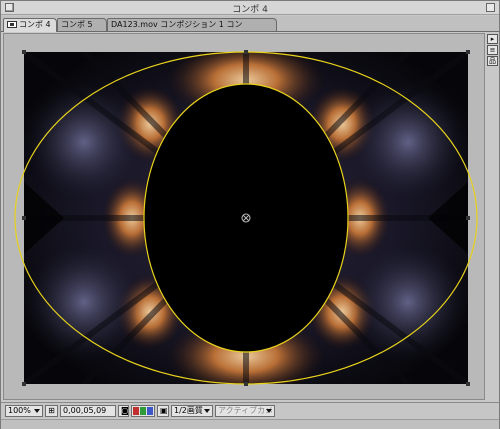 The width and height of the screenshot is (500, 429). Describe the element at coordinates (77, 24) in the screenshot. I see `tab-label: コンポ 5` at that location.